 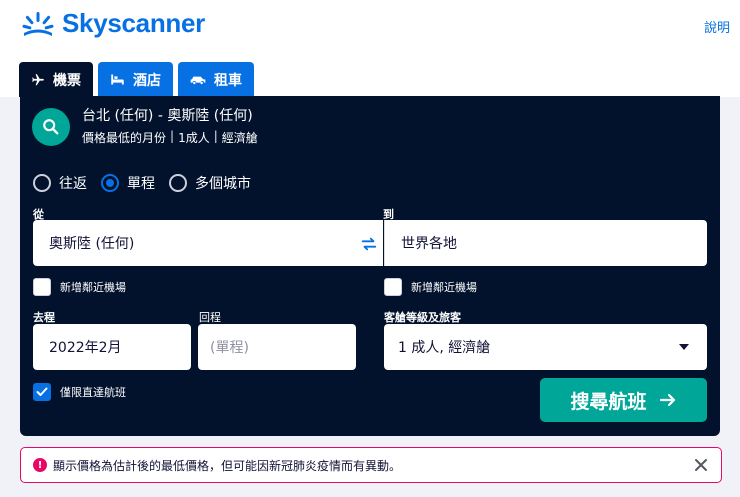 What do you see at coordinates (667, 400) in the screenshot?
I see `arrow-right-icon` at bounding box center [667, 400].